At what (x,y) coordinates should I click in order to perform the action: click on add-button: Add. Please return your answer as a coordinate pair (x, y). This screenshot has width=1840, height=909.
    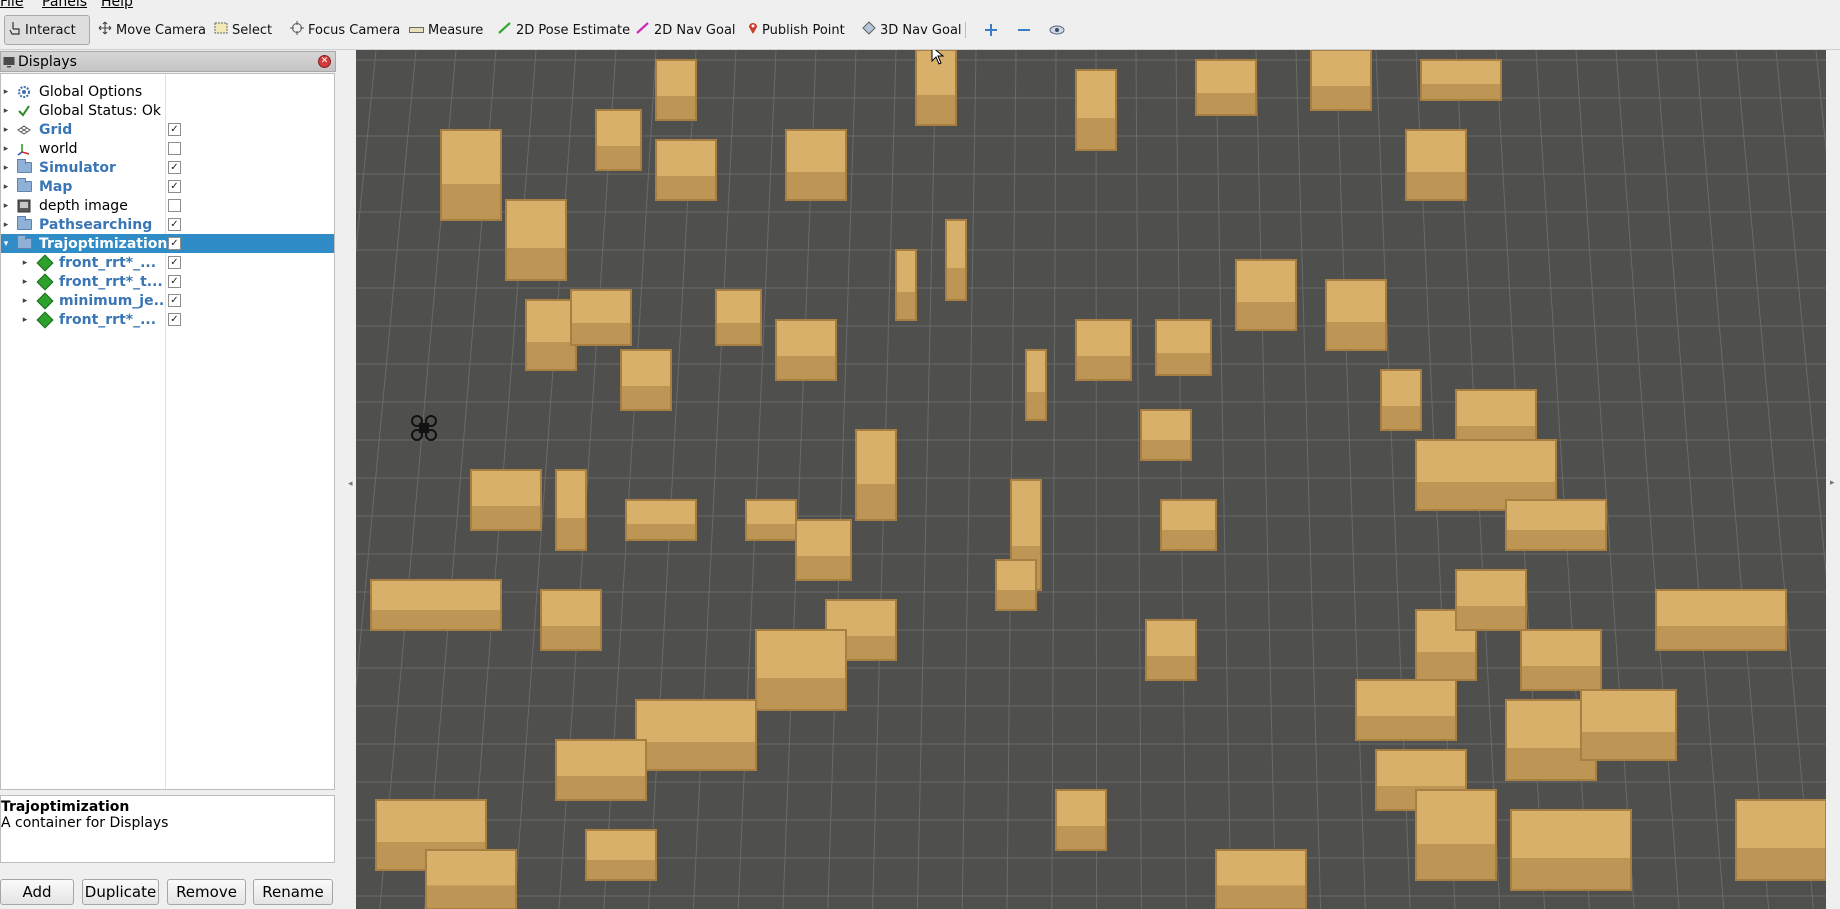
    Looking at the image, I should click on (37, 892).